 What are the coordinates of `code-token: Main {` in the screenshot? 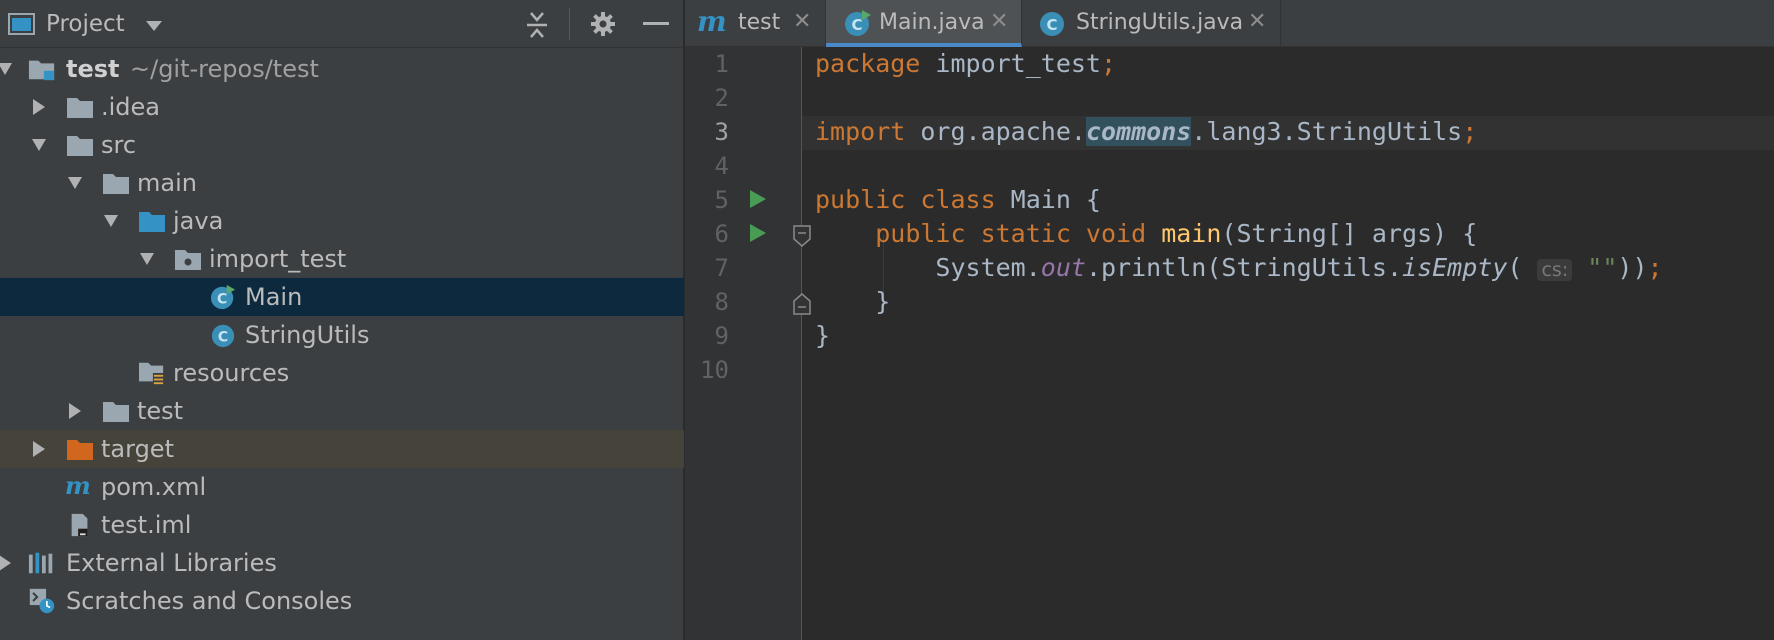 It's located at (1048, 199).